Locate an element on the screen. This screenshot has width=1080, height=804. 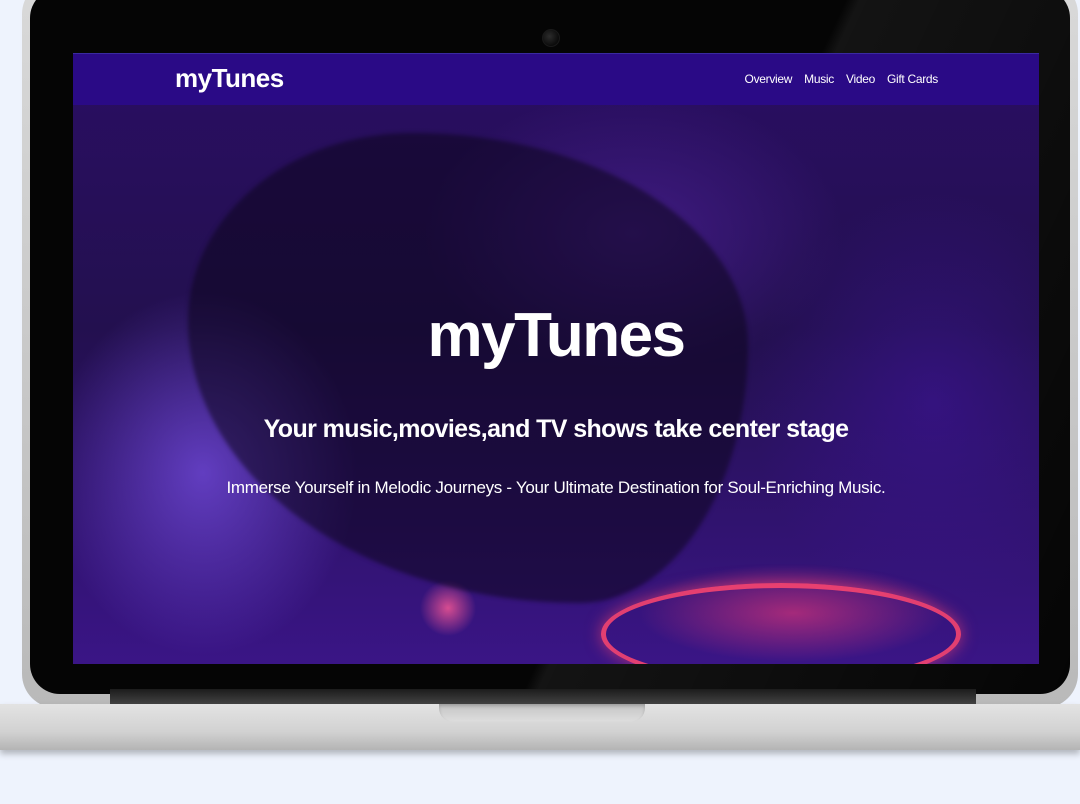
laptop-opening-notch is located at coordinates (542, 713).